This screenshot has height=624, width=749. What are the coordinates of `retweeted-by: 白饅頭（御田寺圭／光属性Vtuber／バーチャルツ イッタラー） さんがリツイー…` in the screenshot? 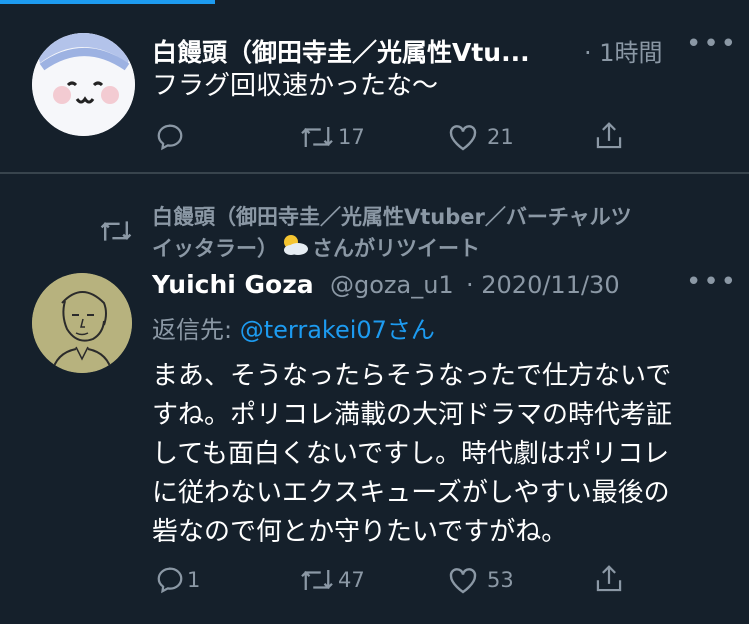 It's located at (442, 234).